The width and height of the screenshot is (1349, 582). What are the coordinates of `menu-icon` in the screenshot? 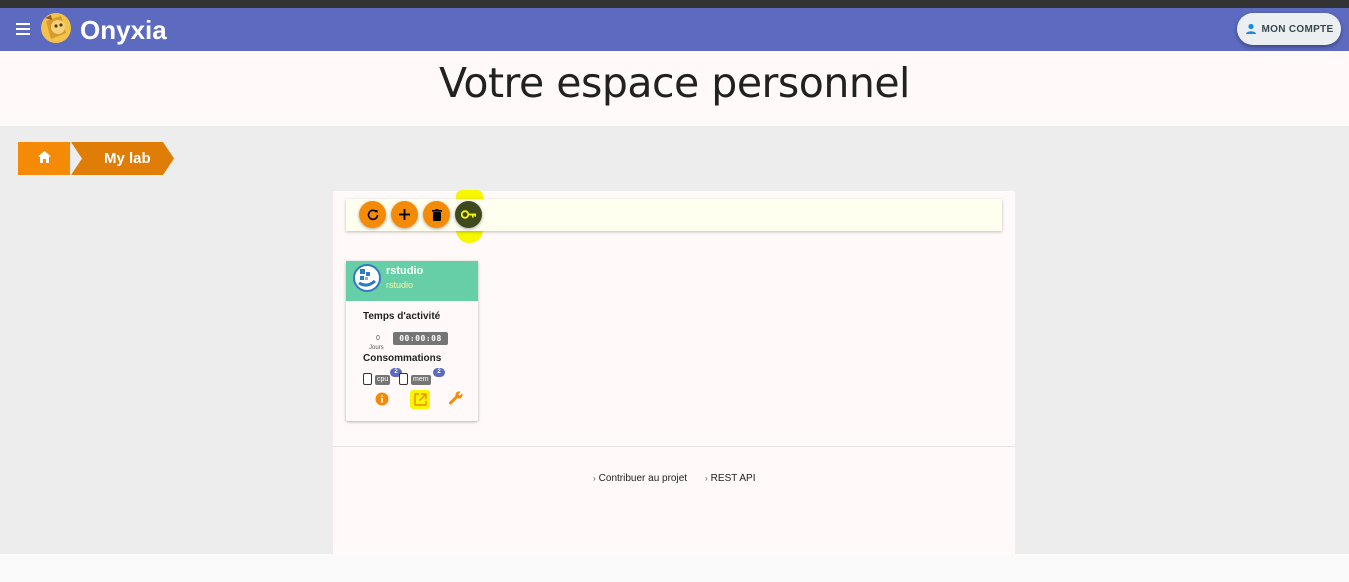 It's located at (23, 29).